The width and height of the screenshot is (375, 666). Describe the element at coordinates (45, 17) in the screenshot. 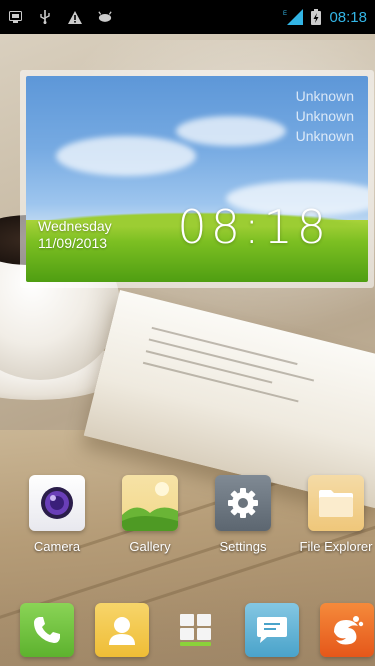

I see `usb-icon` at that location.